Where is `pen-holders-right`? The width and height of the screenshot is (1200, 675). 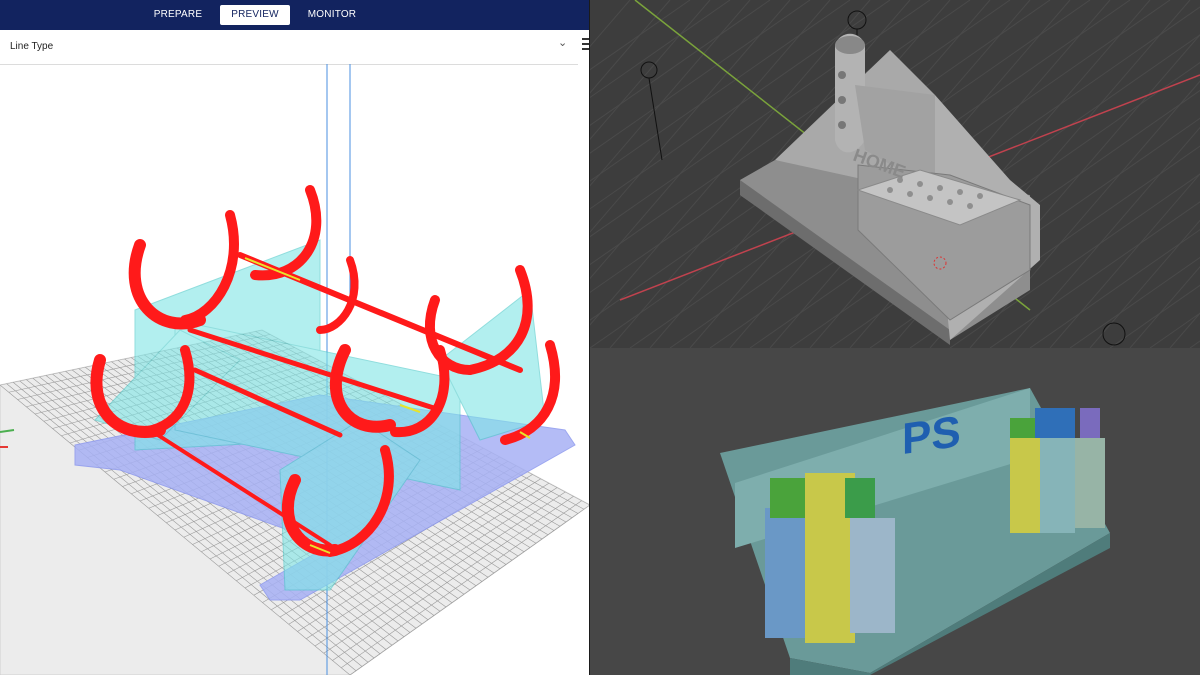
pen-holders-right is located at coordinates (1057, 470).